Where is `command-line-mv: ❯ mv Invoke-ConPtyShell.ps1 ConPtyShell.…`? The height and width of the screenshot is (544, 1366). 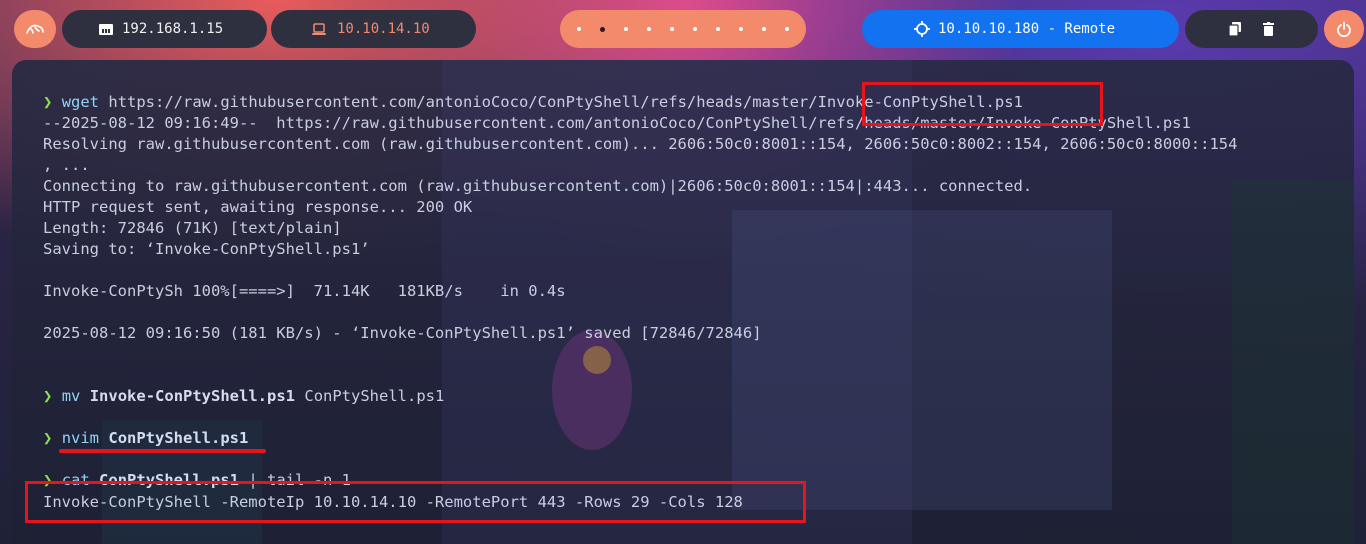
command-line-mv: ❯ mv Invoke-ConPtyShell.ps1 ConPtyShell.… is located at coordinates (243, 396).